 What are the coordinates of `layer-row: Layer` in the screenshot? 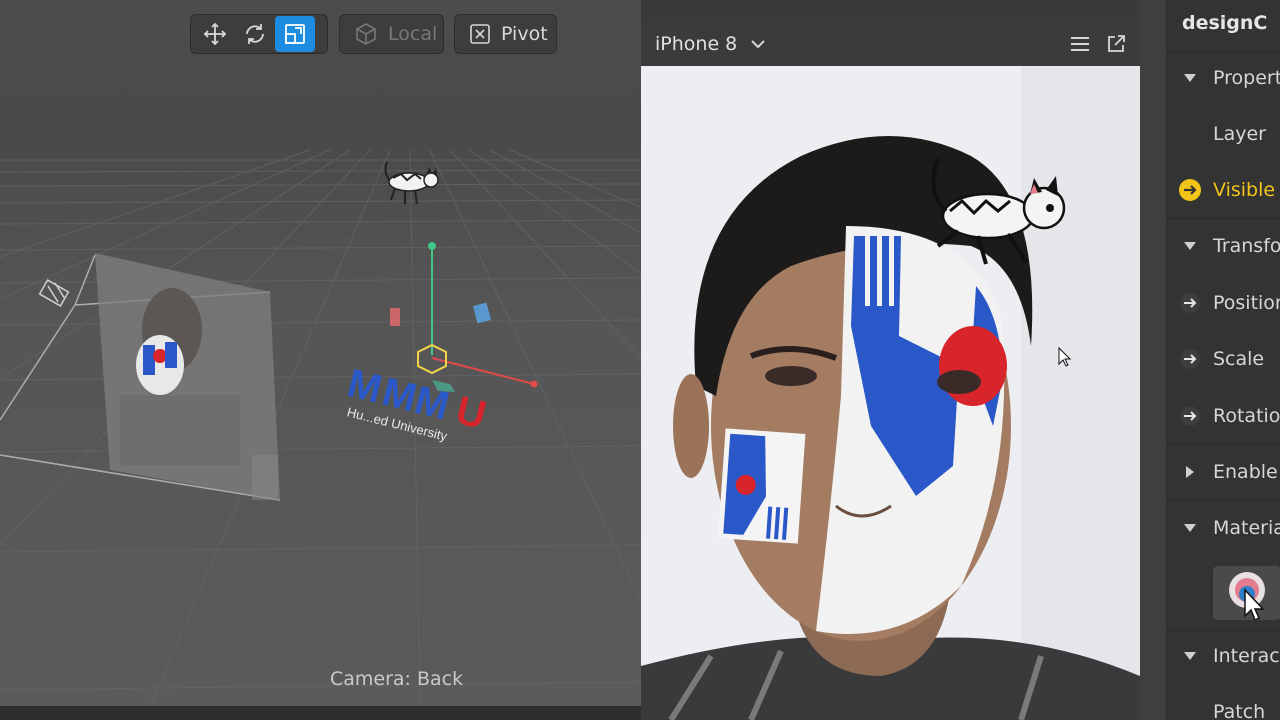 It's located at (1223, 134).